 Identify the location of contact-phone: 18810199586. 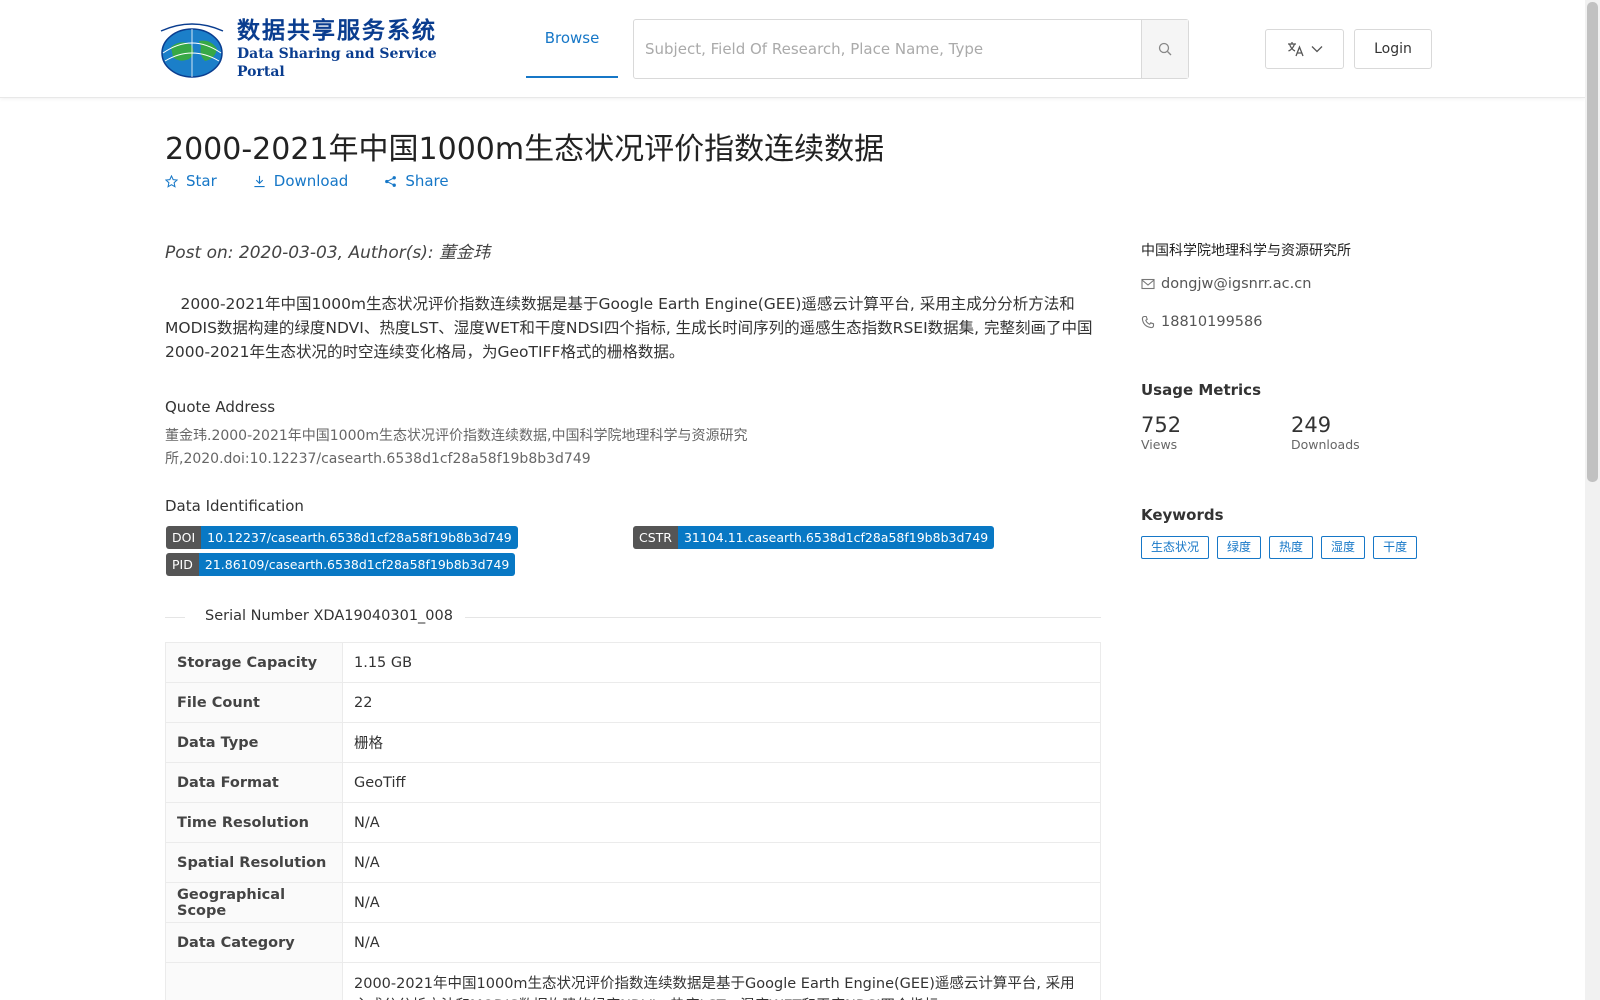
(1201, 322).